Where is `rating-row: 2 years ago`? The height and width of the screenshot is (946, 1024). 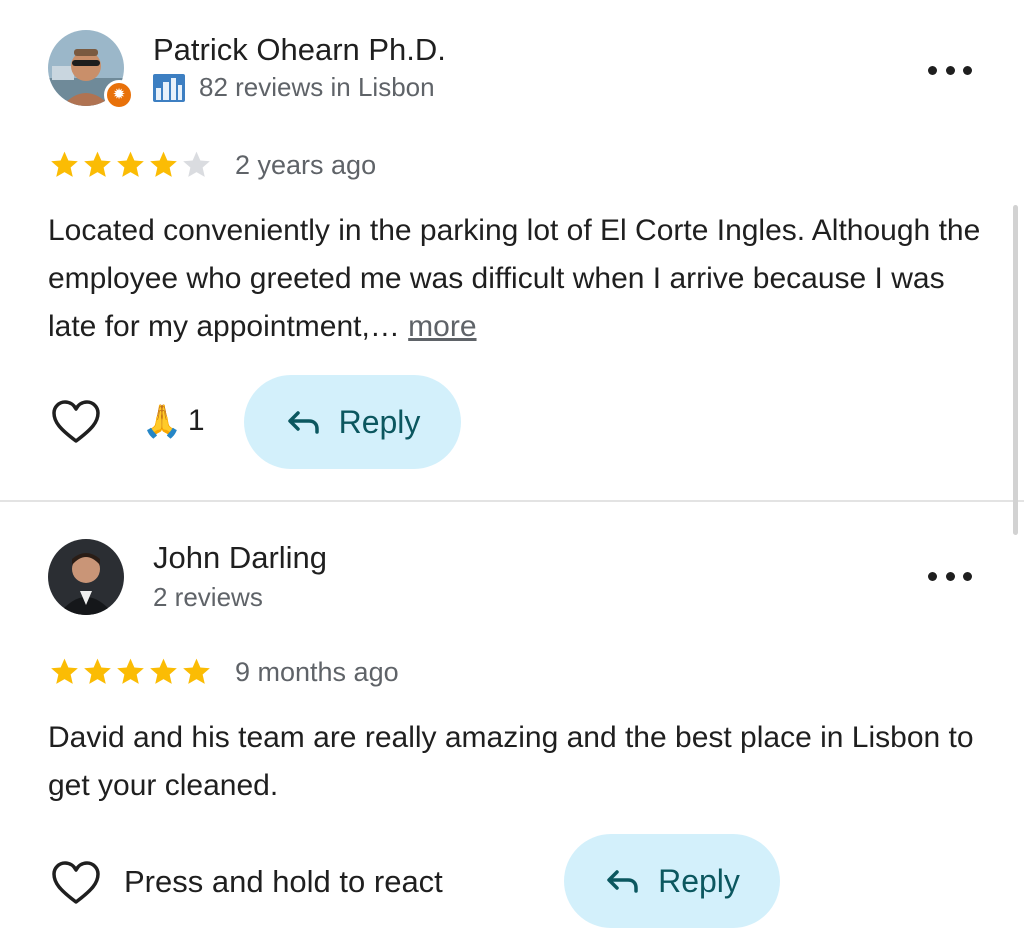
rating-row: 2 years ago is located at coordinates (212, 165).